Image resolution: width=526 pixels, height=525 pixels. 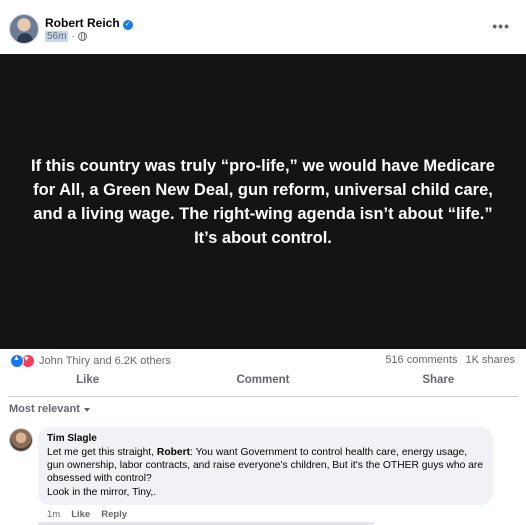 What do you see at coordinates (24, 29) in the screenshot?
I see `author-avatar` at bounding box center [24, 29].